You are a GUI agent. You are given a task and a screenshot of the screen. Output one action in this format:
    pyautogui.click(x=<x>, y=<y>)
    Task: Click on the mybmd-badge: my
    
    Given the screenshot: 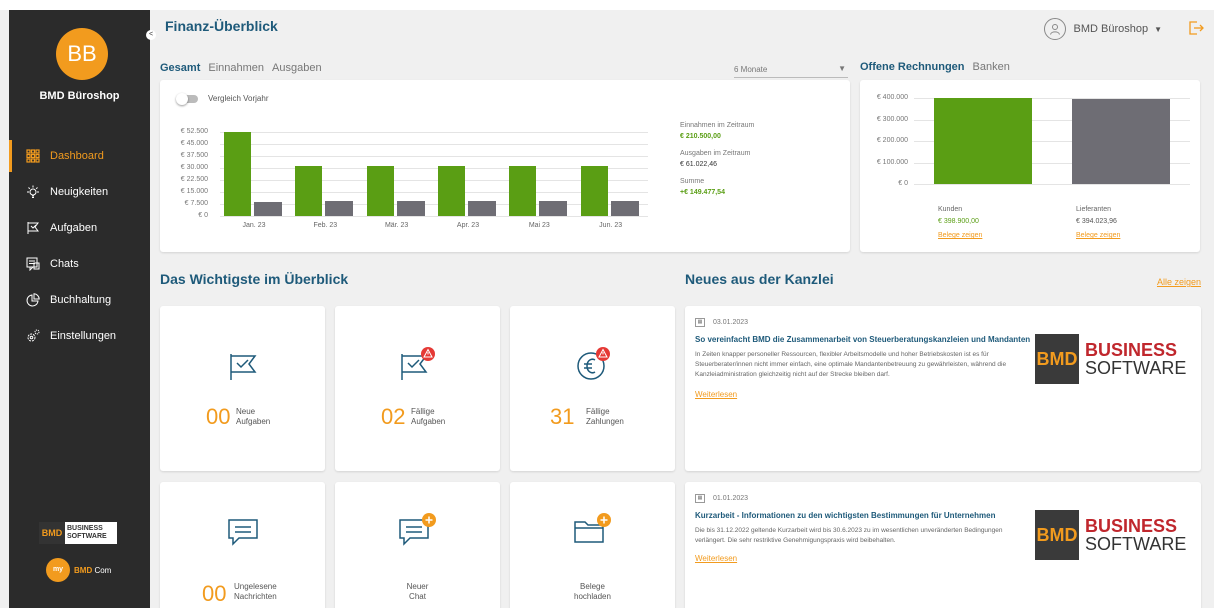 What is the action you would take?
    pyautogui.click(x=58, y=570)
    